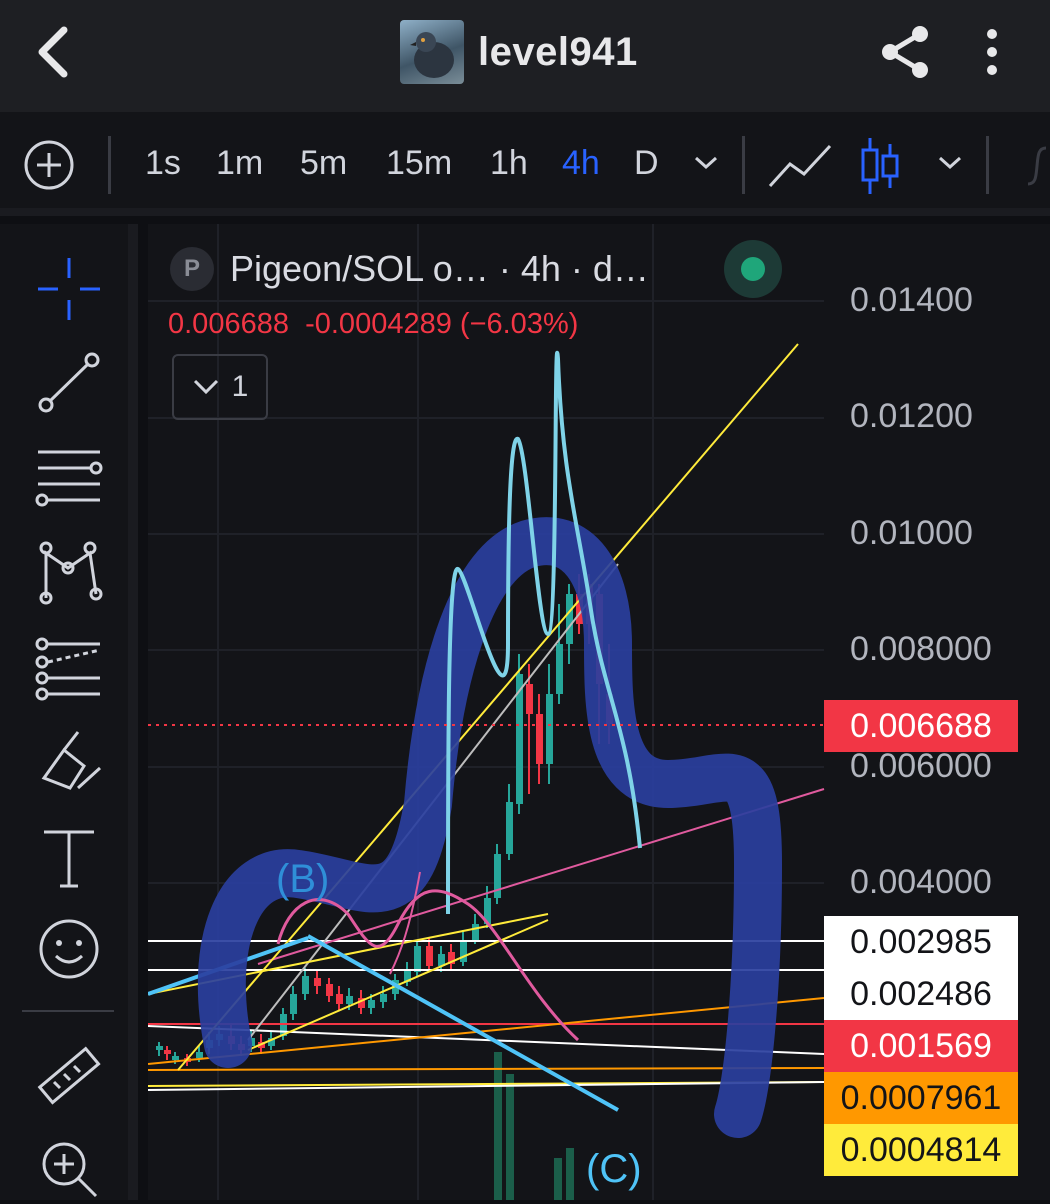 The height and width of the screenshot is (1204, 1050). What do you see at coordinates (646, 163) in the screenshot?
I see `interval-D: D` at bounding box center [646, 163].